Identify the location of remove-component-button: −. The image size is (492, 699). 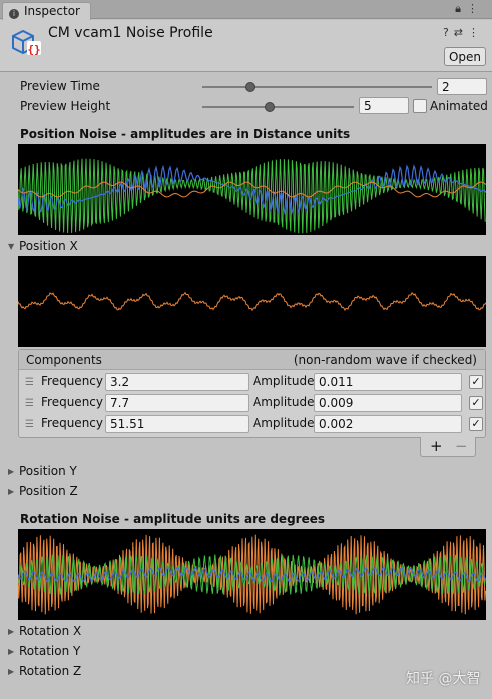
(461, 446).